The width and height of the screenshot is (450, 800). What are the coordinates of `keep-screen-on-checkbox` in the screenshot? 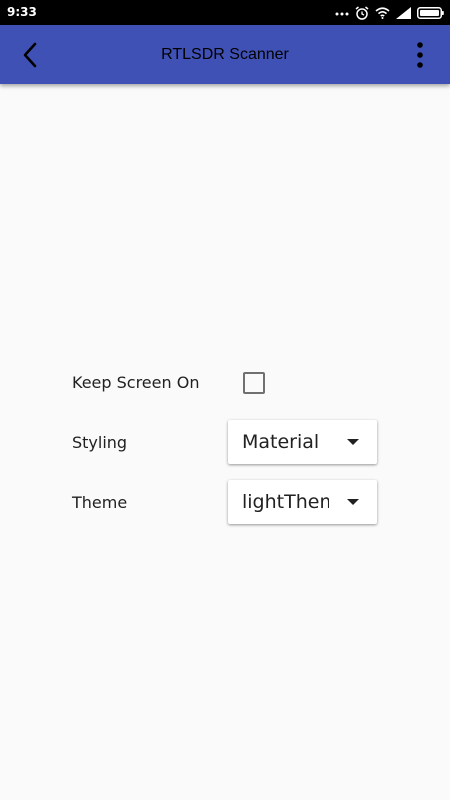 It's located at (254, 383).